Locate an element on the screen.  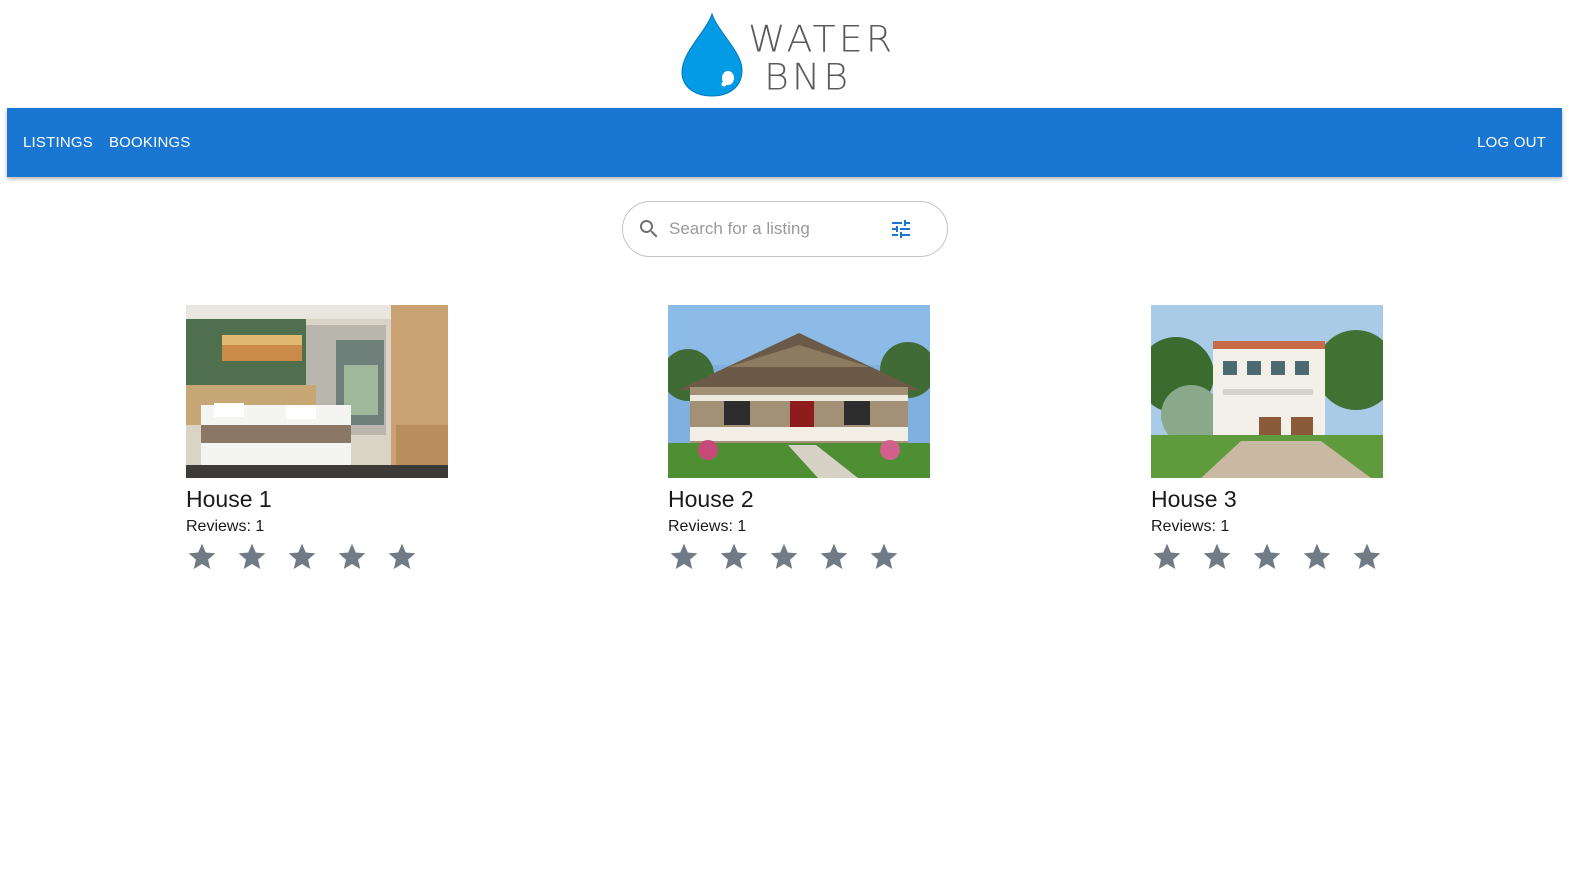
search-bar is located at coordinates (785, 229).